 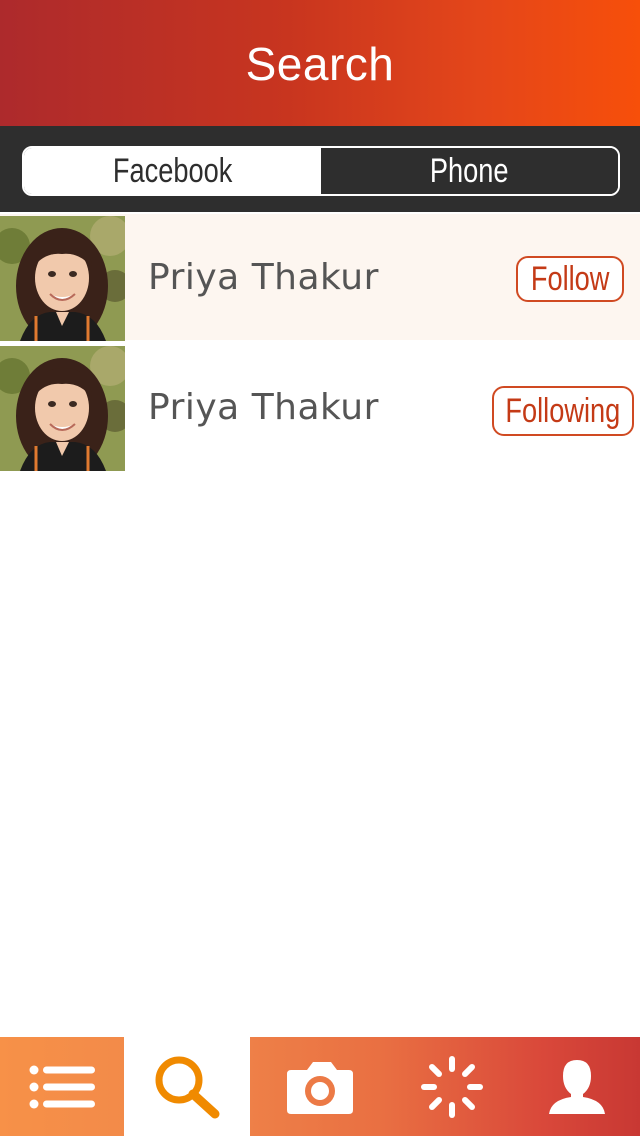 I want to click on source-segmented-control: Facebook Phone, so click(x=321, y=171).